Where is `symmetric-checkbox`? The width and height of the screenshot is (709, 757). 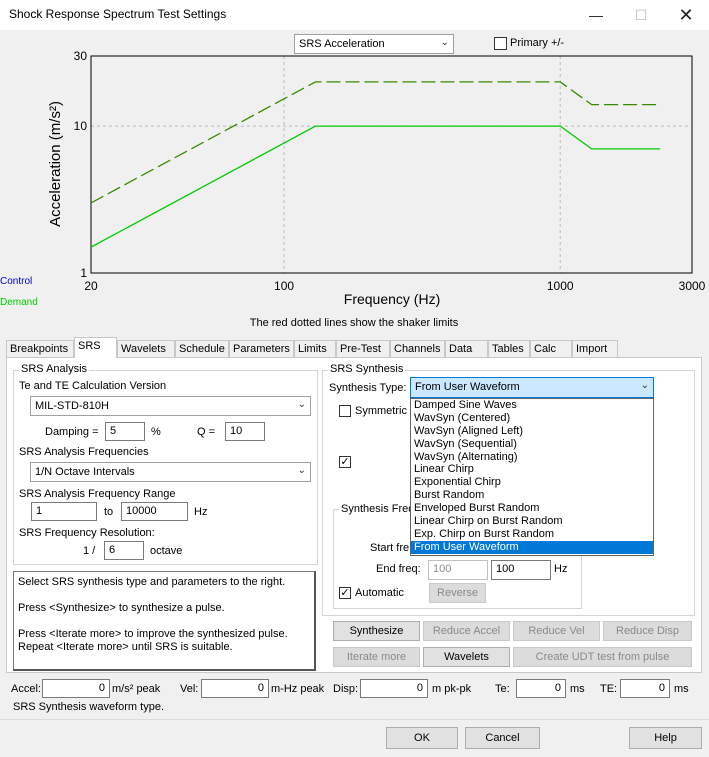 symmetric-checkbox is located at coordinates (345, 411).